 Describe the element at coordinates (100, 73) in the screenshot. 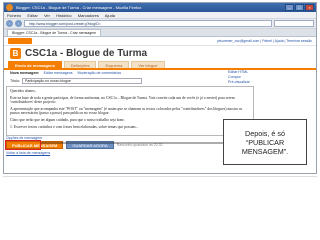

I see `subtab-moderation: Moderação de comentários` at that location.